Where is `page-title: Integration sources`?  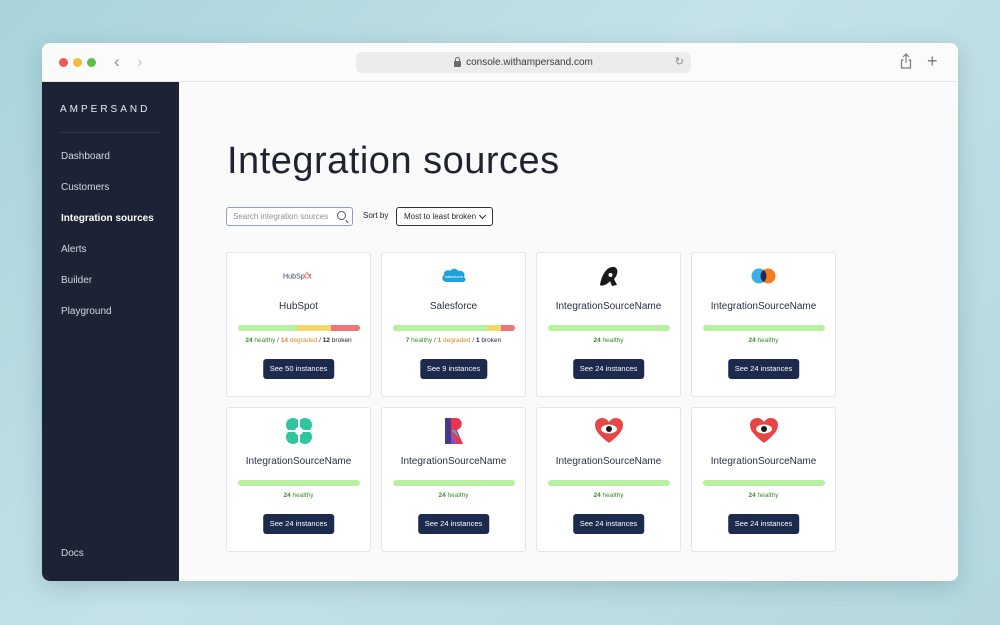
page-title: Integration sources is located at coordinates (393, 161).